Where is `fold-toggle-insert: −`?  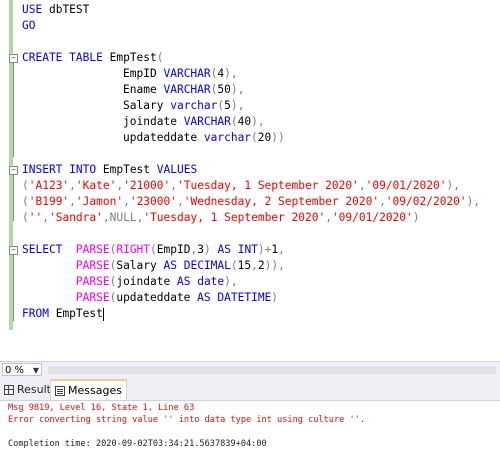 fold-toggle-insert: − is located at coordinates (13, 170).